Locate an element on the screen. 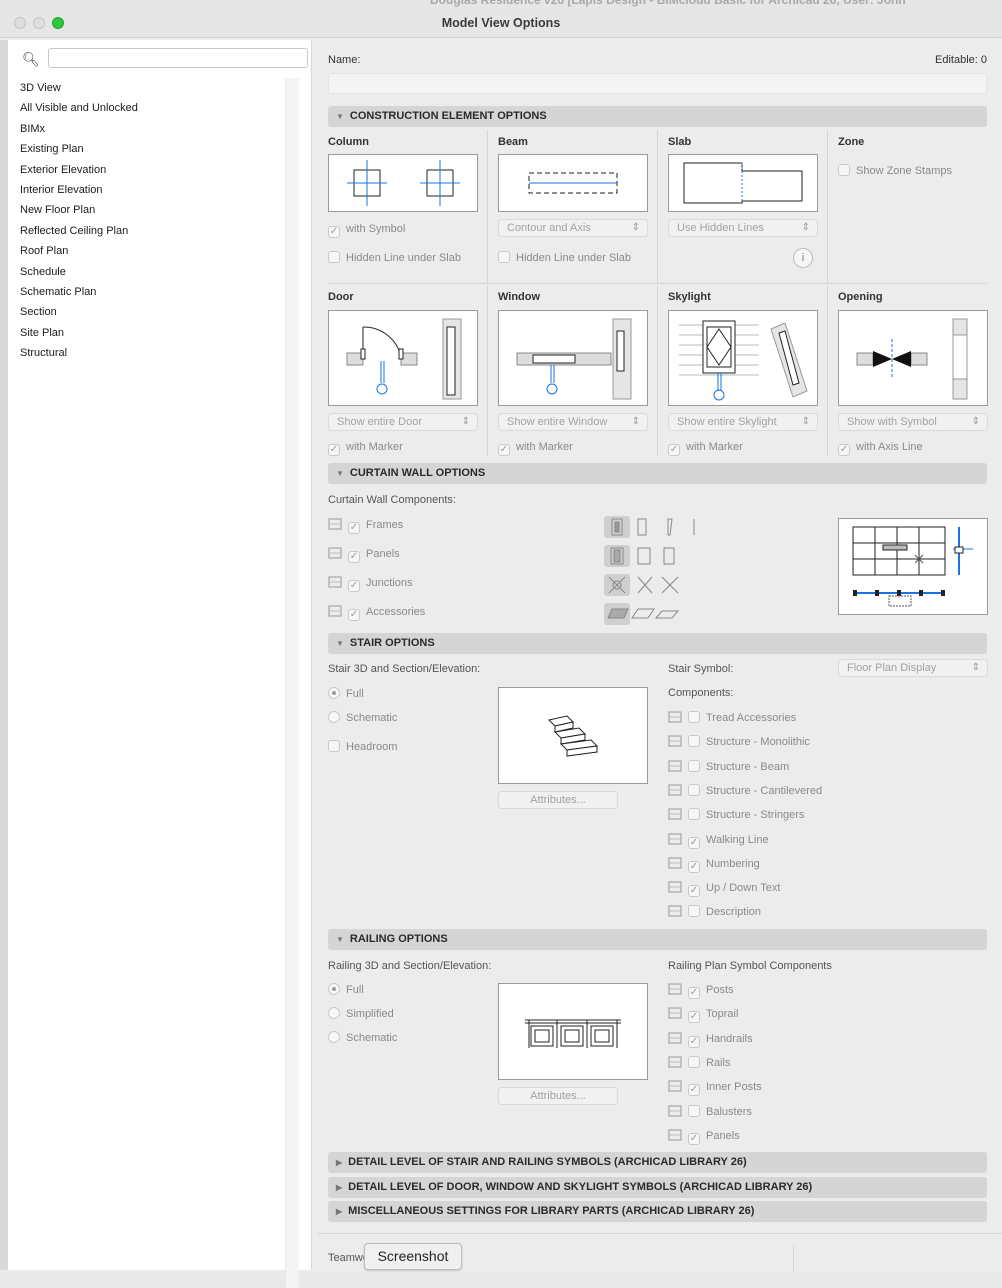 Image resolution: width=1002 pixels, height=1288 pixels. window-symbol-icon is located at coordinates (574, 359).